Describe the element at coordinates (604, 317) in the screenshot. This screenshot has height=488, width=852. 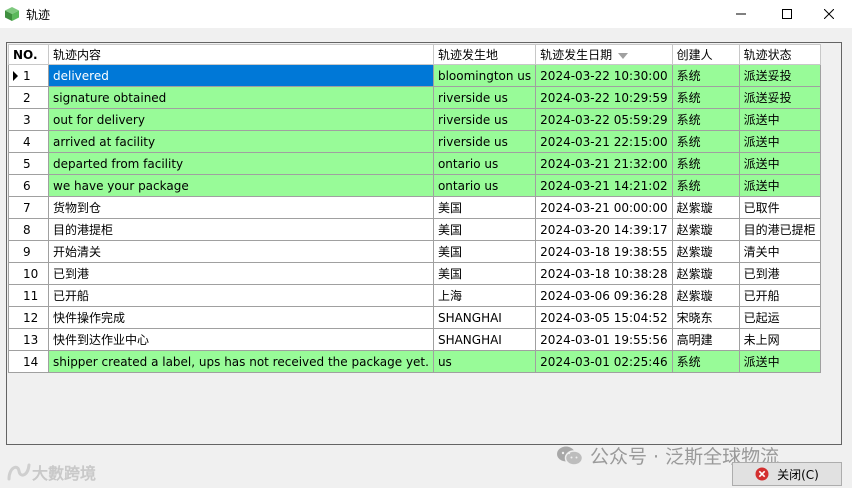
I see `date-cell: 2024-03-05 15:04:52` at that location.